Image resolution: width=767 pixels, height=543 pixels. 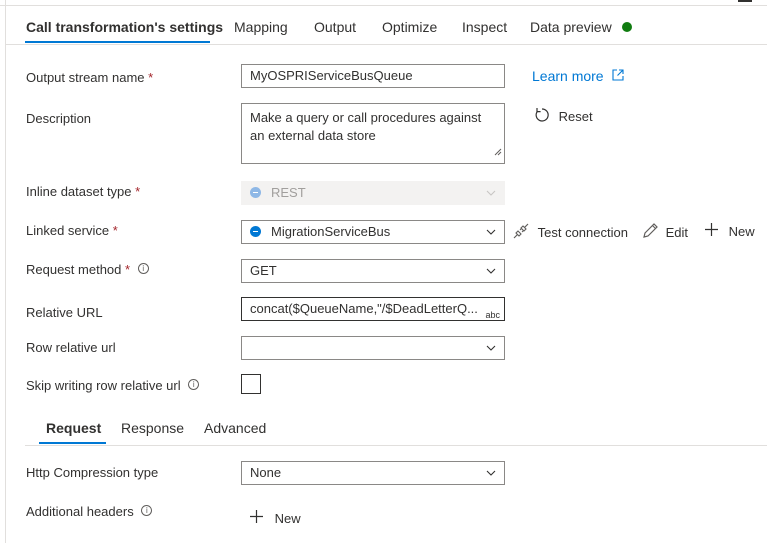 I want to click on new-label: New, so click(x=741, y=231).